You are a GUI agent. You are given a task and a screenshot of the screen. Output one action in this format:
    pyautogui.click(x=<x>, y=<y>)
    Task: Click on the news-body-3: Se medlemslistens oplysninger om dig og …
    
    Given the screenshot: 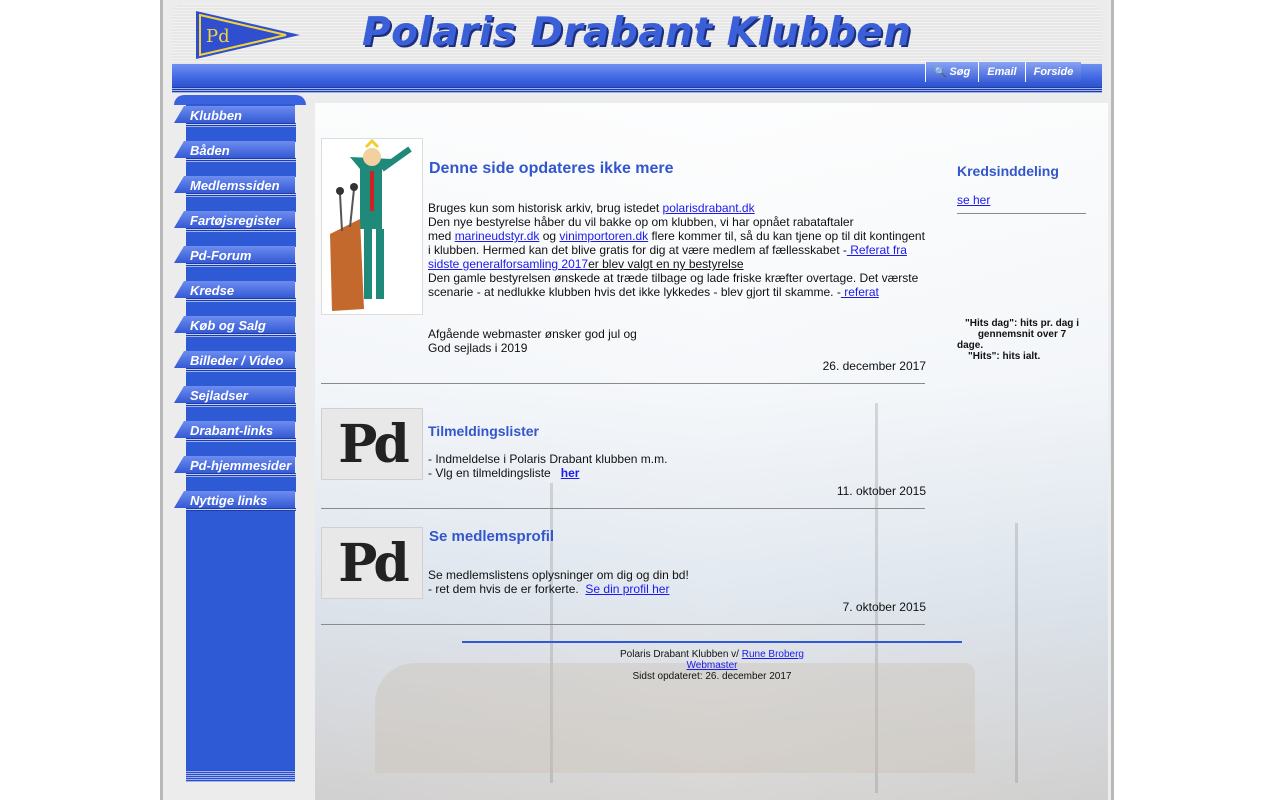 What is the action you would take?
    pyautogui.click(x=558, y=582)
    